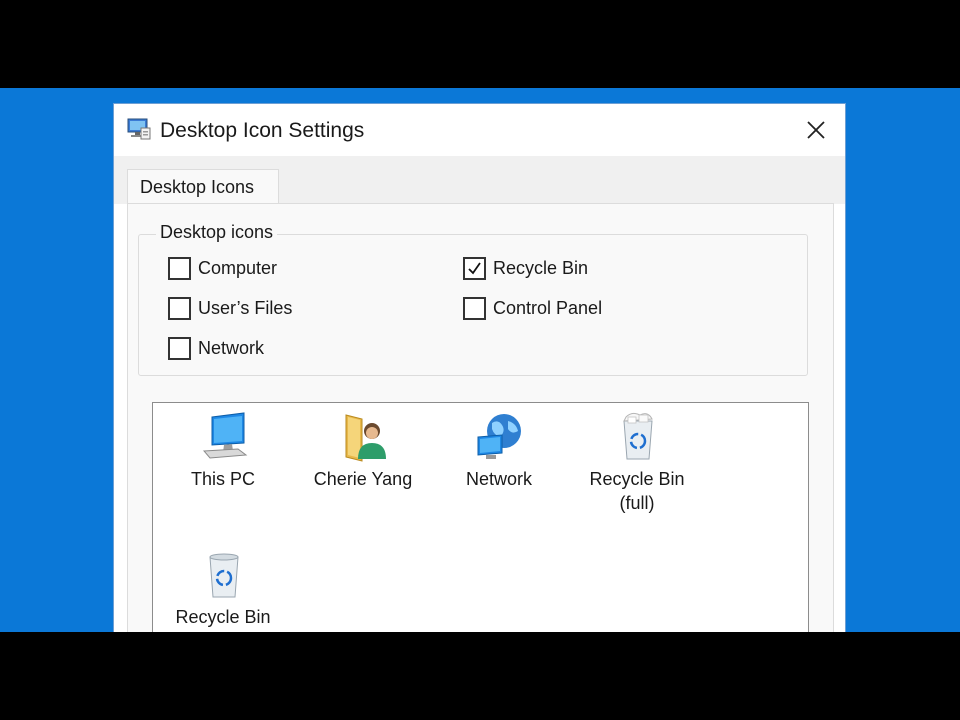 The width and height of the screenshot is (960, 720). I want to click on icon-label: Recycle Bin, so click(223, 617).